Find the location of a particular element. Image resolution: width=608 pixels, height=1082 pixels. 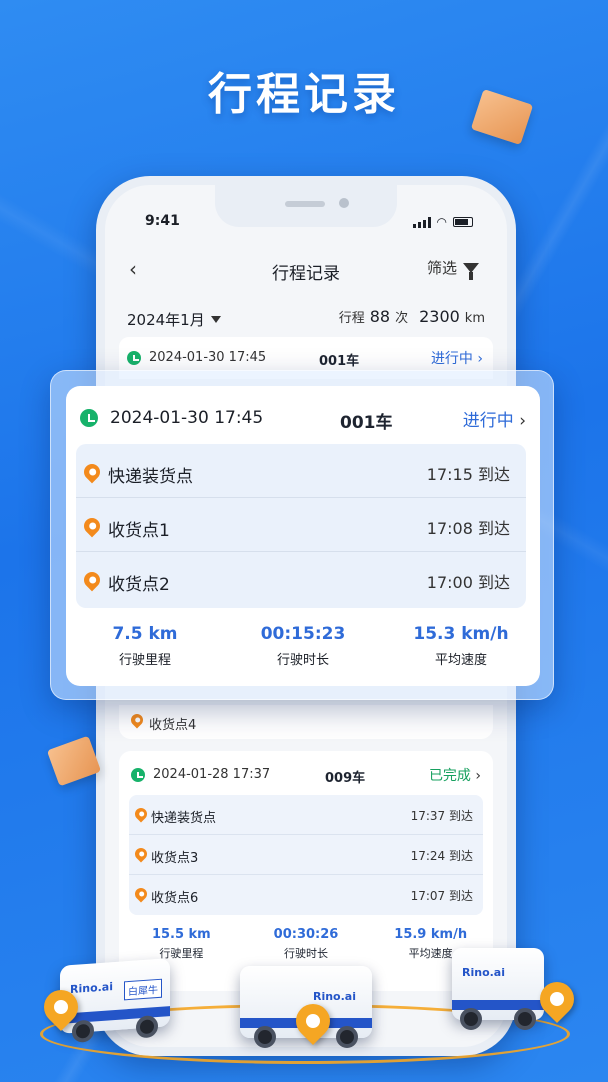

trip-stats: 行程 88 次 2300 km is located at coordinates (412, 316).